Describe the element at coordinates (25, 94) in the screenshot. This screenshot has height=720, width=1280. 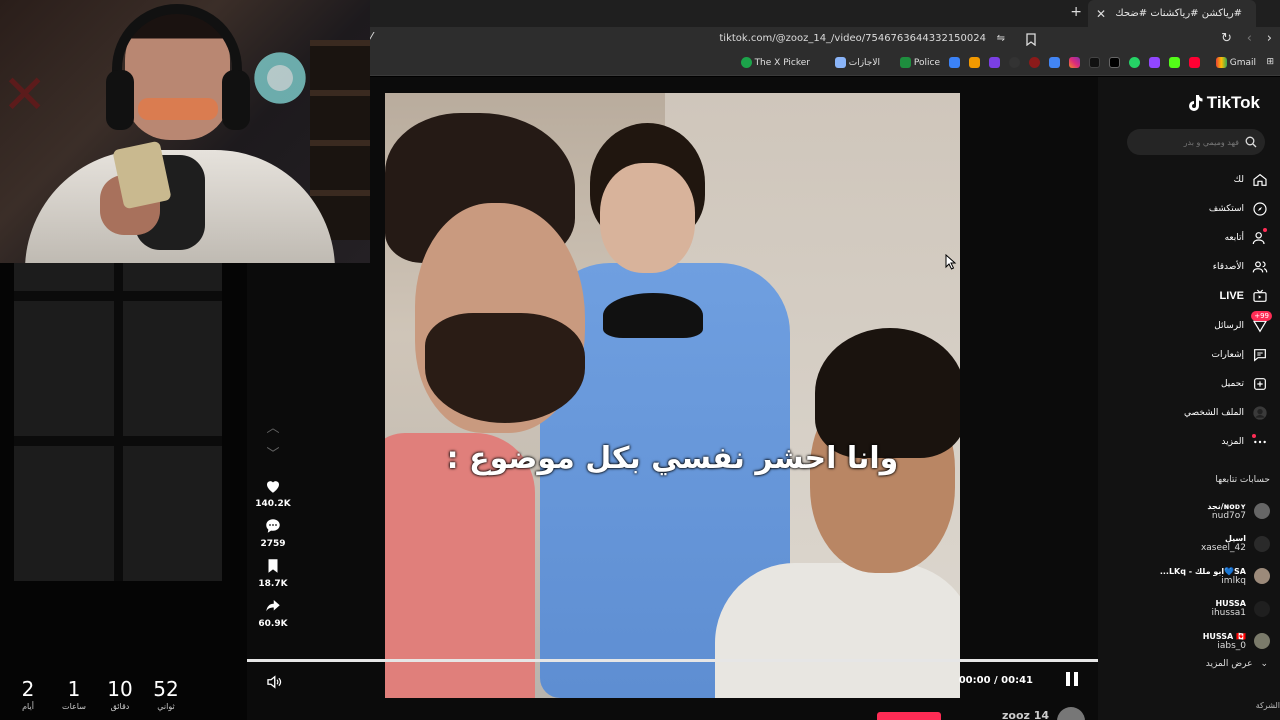
I see `cam-x-logo: ✕` at that location.